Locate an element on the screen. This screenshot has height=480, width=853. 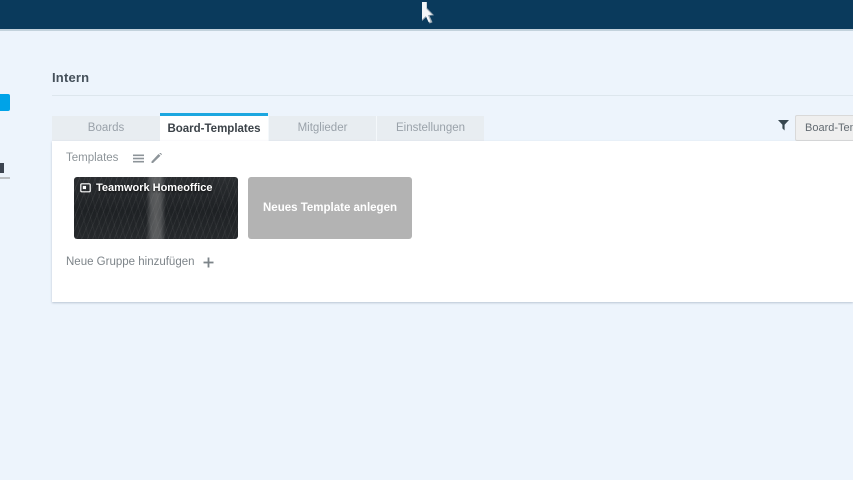
add-template-button: Neues Template anlegen is located at coordinates (330, 208).